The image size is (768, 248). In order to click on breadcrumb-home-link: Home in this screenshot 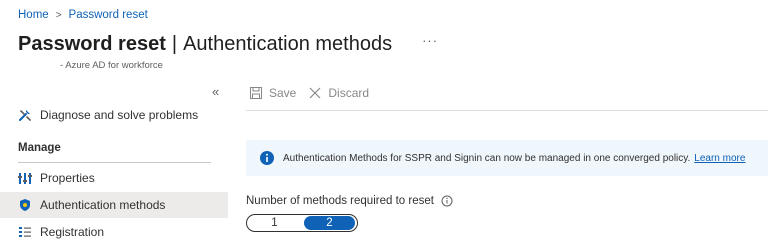, I will do `click(33, 15)`.